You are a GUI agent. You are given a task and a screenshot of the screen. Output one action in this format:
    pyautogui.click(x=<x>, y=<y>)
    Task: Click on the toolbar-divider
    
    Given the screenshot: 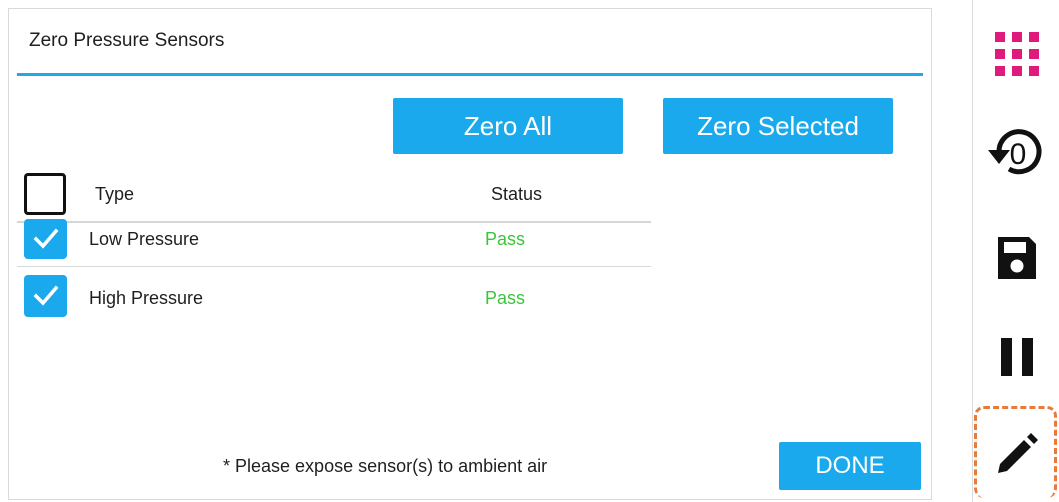 What is the action you would take?
    pyautogui.click(x=972, y=251)
    